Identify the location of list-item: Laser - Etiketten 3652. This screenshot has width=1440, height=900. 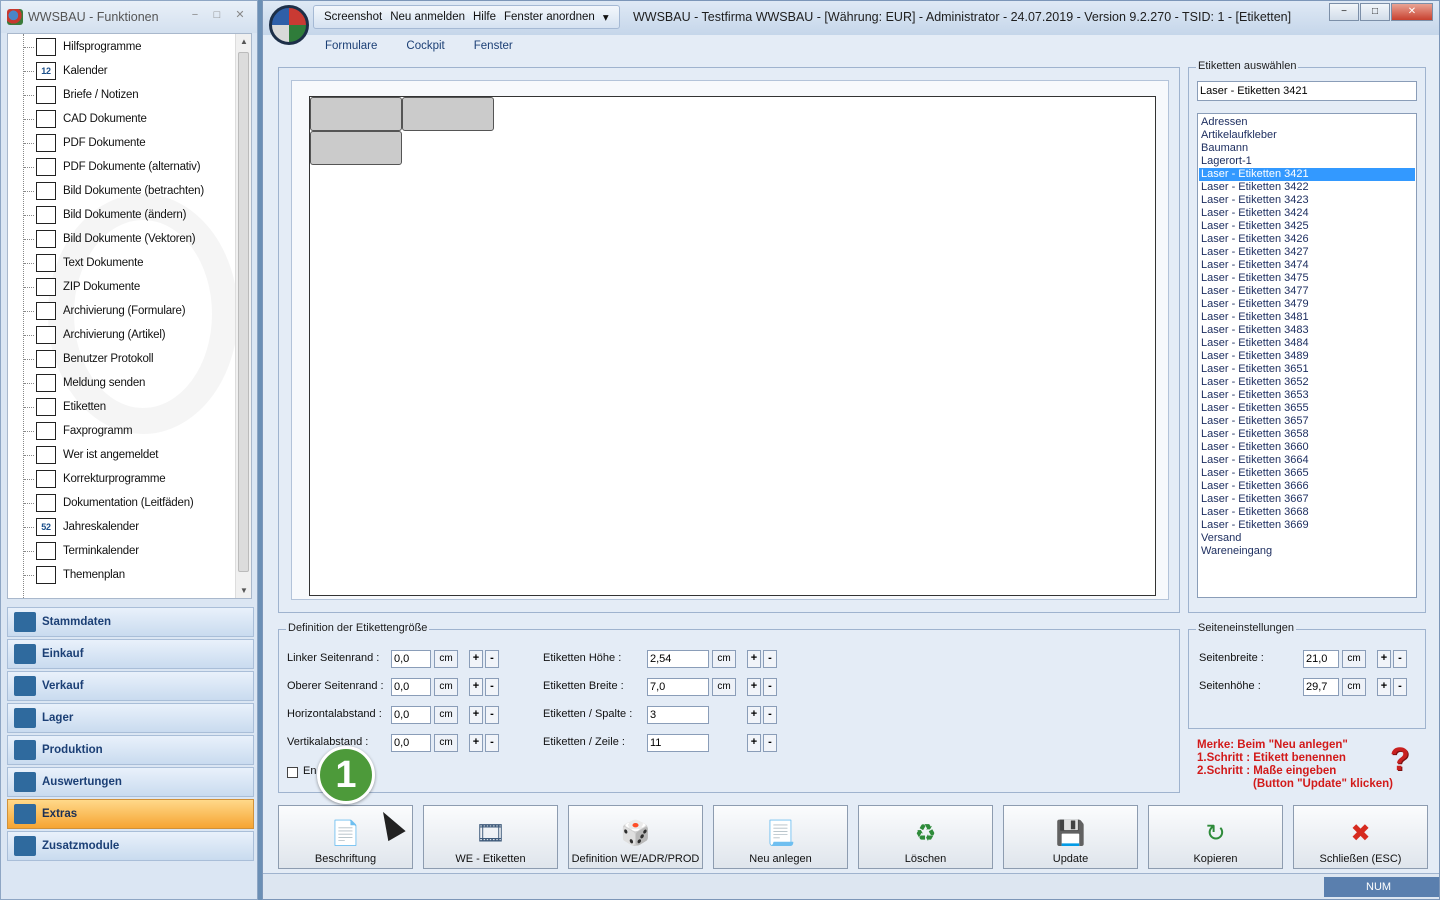
(1307, 382).